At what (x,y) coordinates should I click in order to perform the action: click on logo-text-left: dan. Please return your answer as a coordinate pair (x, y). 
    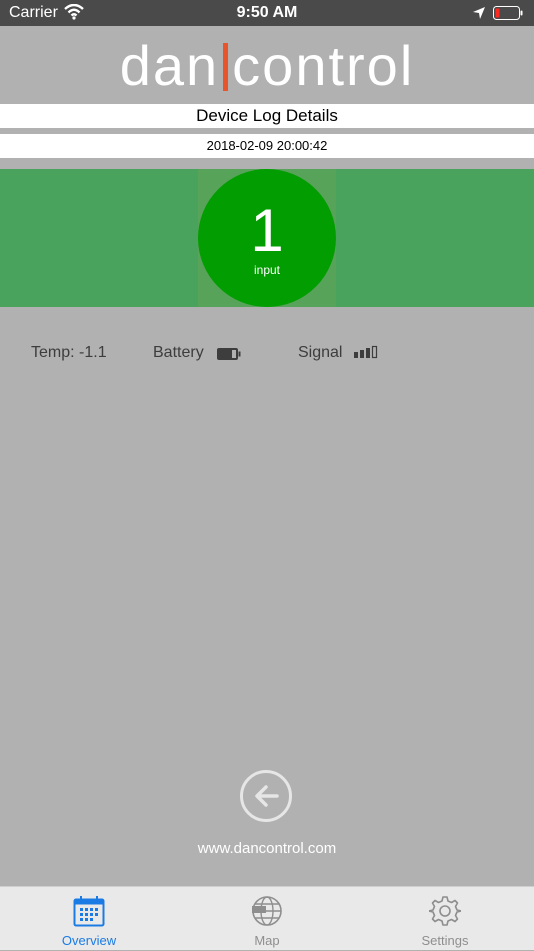
    Looking at the image, I should click on (169, 65).